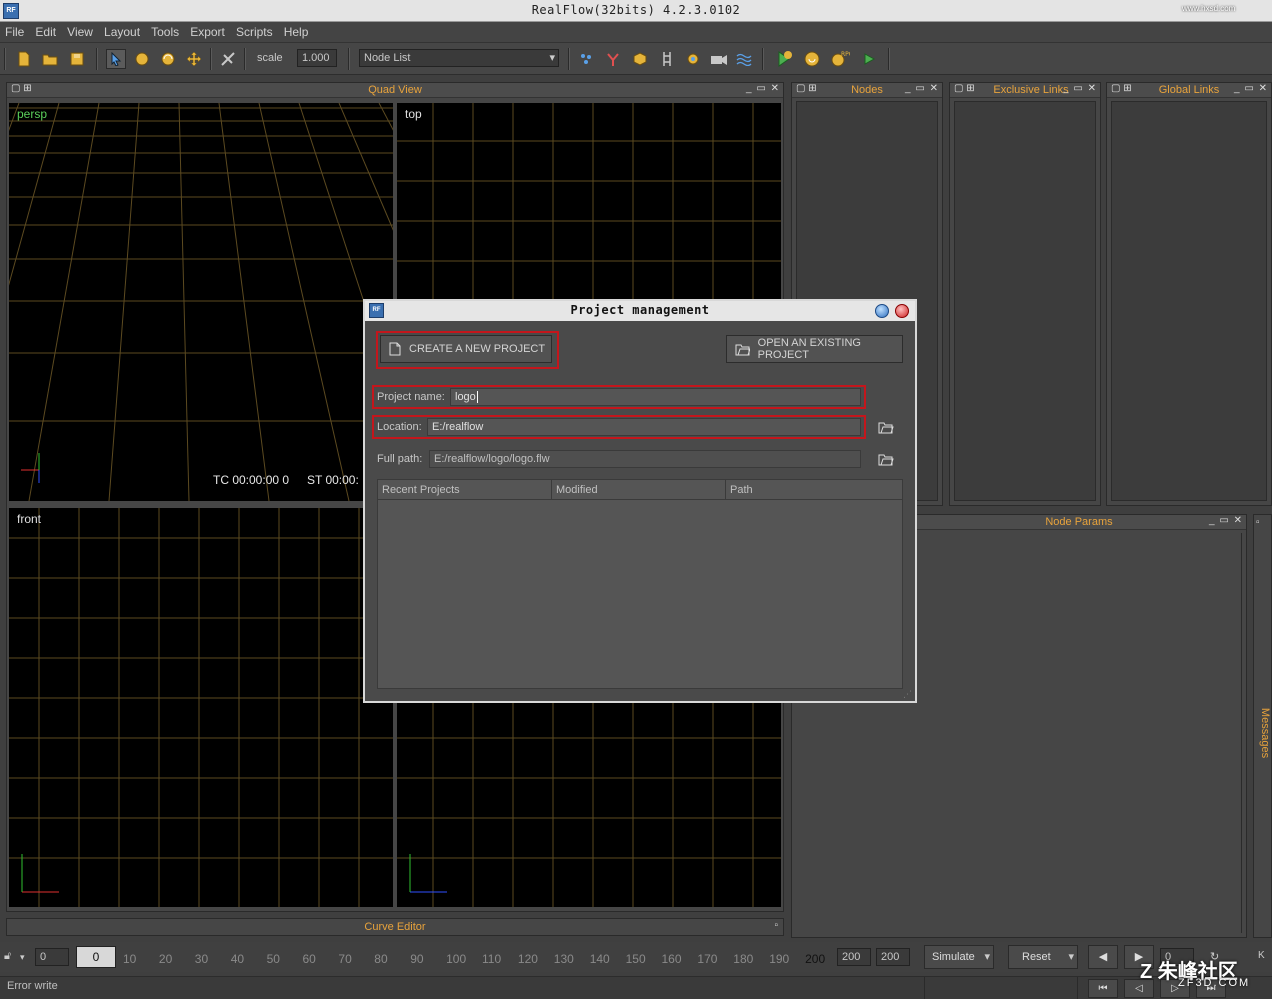  What do you see at coordinates (32, 986) in the screenshot?
I see `status-text: Error write` at bounding box center [32, 986].